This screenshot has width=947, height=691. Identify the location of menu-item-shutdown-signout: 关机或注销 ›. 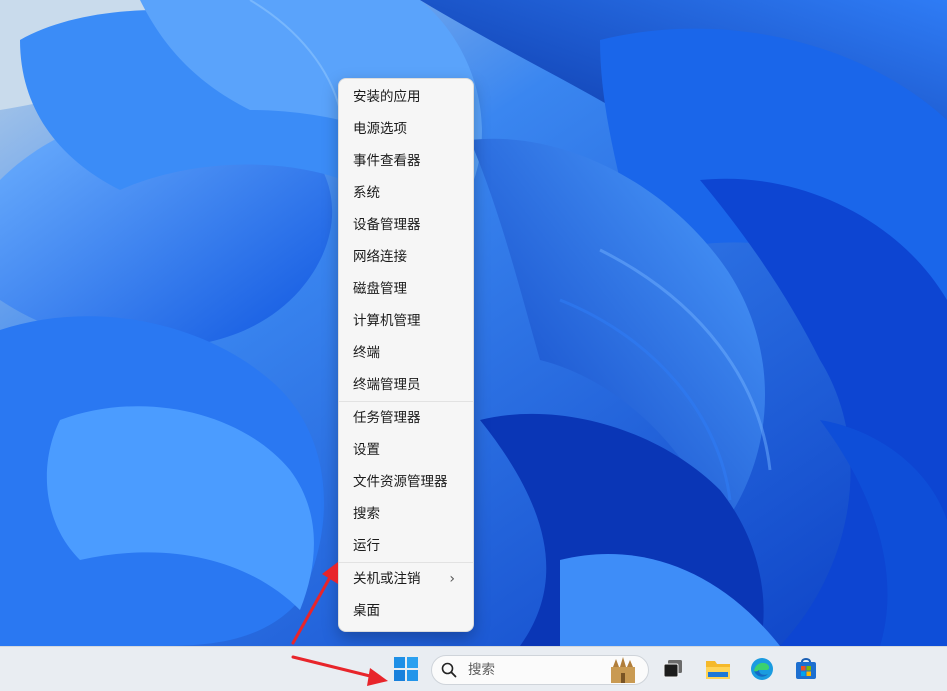
(406, 579).